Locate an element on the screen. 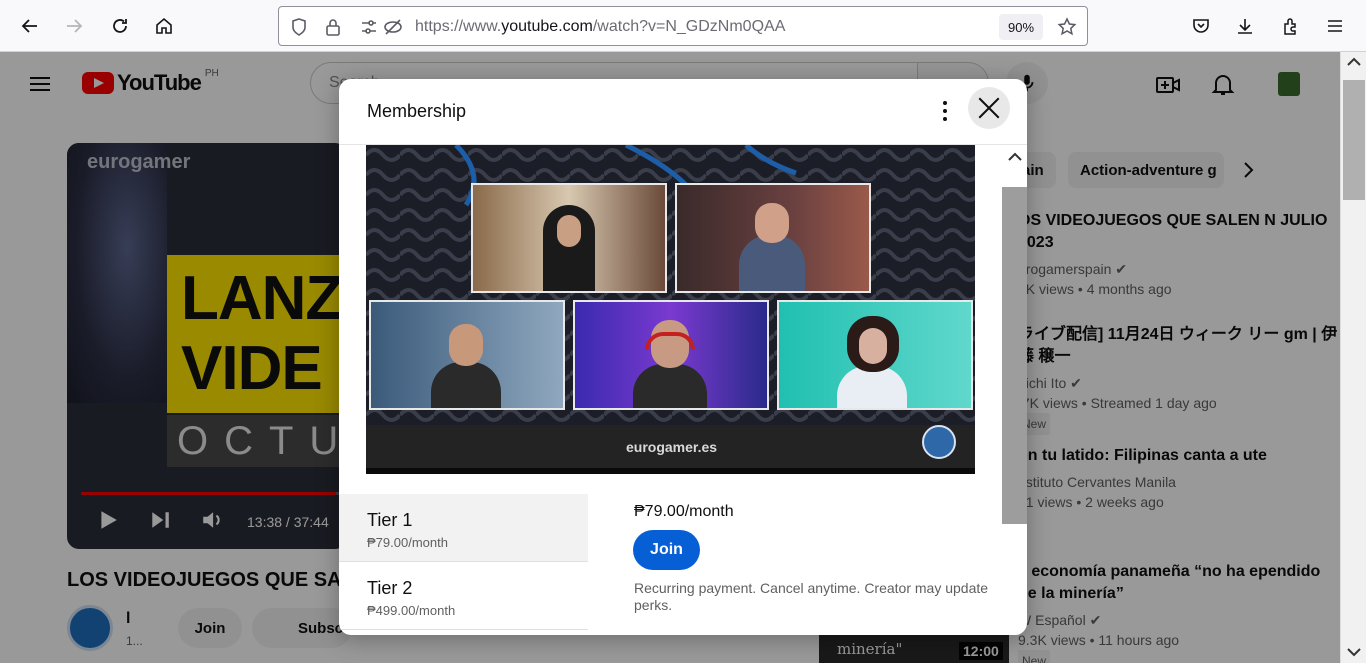 The width and height of the screenshot is (1366, 663). more-options-icon is located at coordinates (945, 111).